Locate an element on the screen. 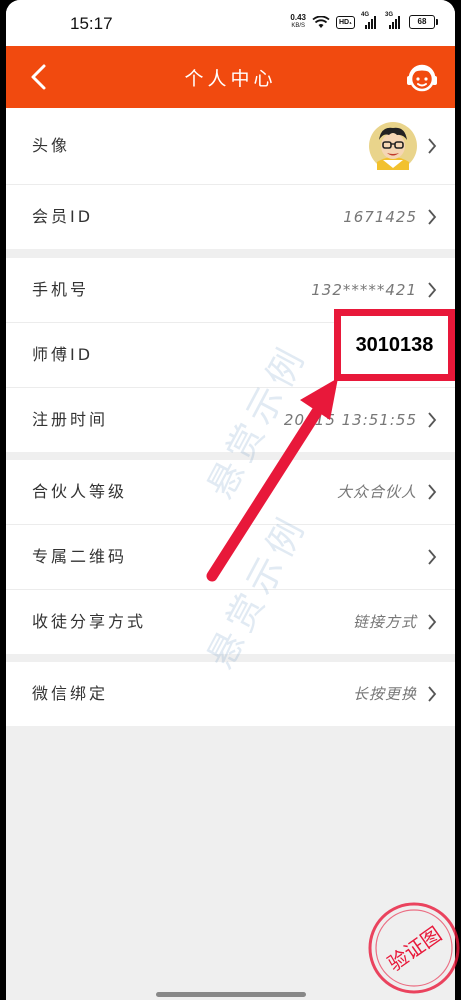  battery-icon: 68 is located at coordinates (423, 22).